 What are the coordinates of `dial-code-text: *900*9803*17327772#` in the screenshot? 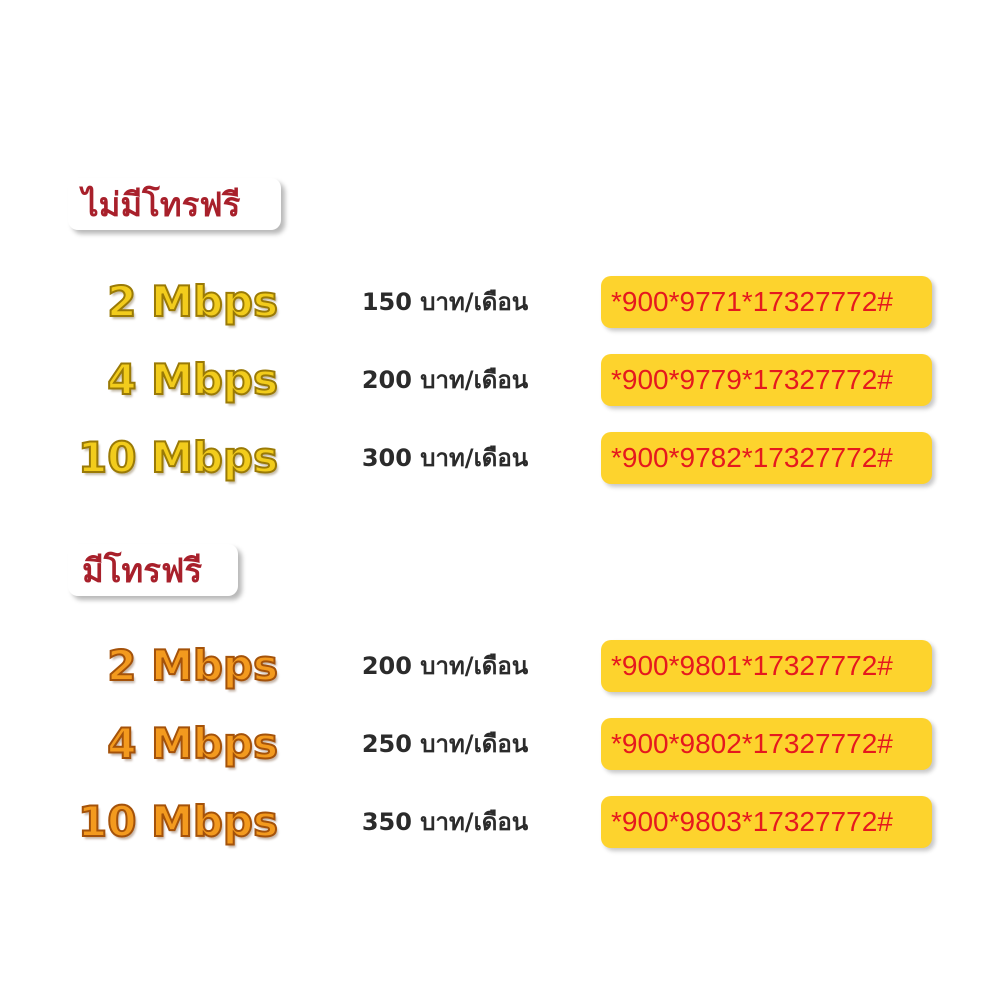 It's located at (752, 821).